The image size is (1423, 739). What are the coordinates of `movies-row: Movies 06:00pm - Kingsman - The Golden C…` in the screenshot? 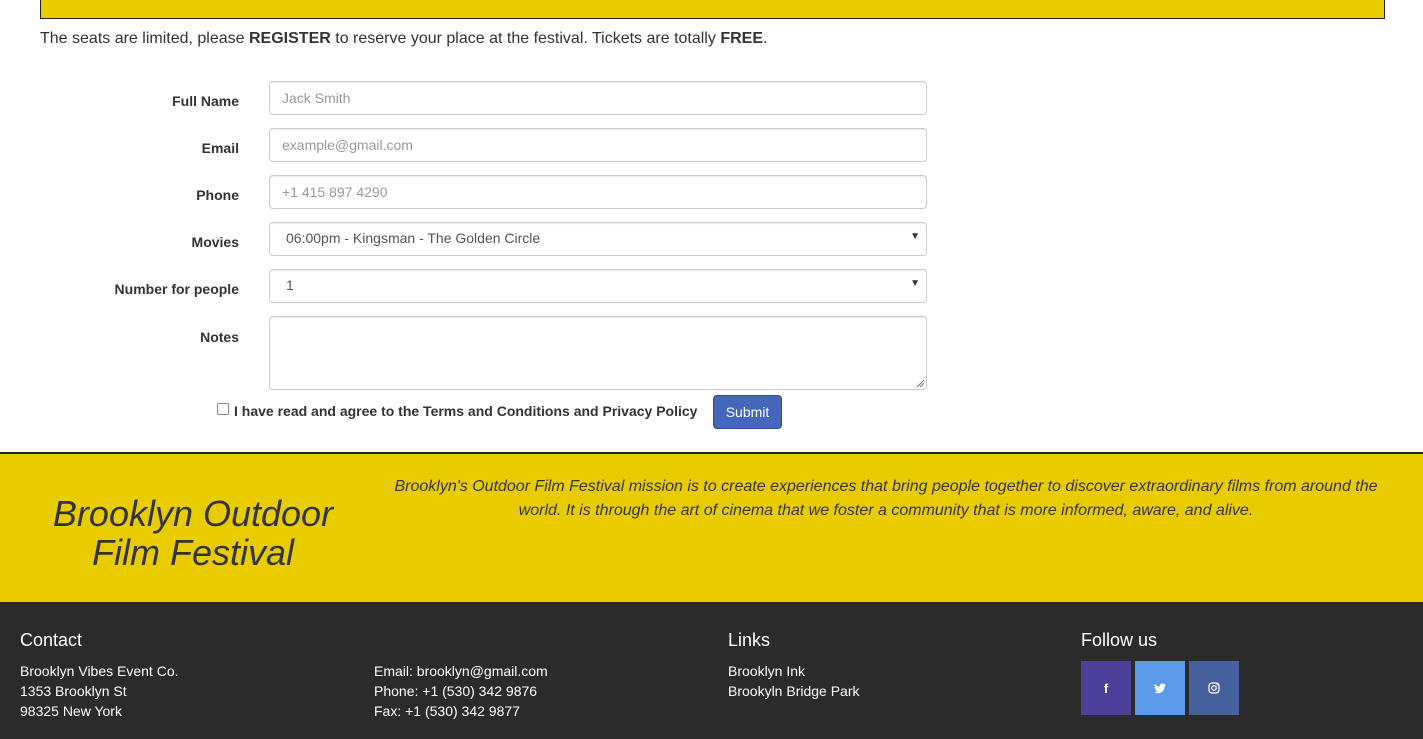 It's located at (470, 239).